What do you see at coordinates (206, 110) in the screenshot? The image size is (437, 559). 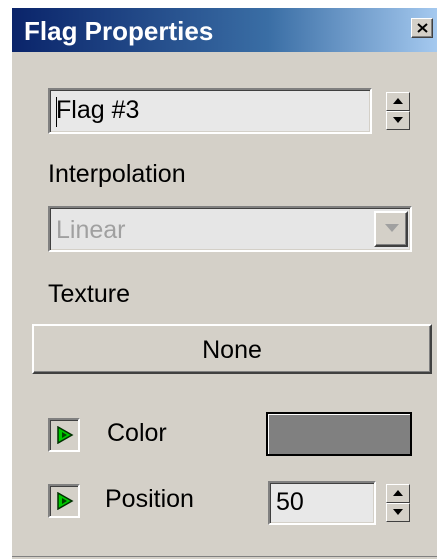 I see `flag-name-input` at bounding box center [206, 110].